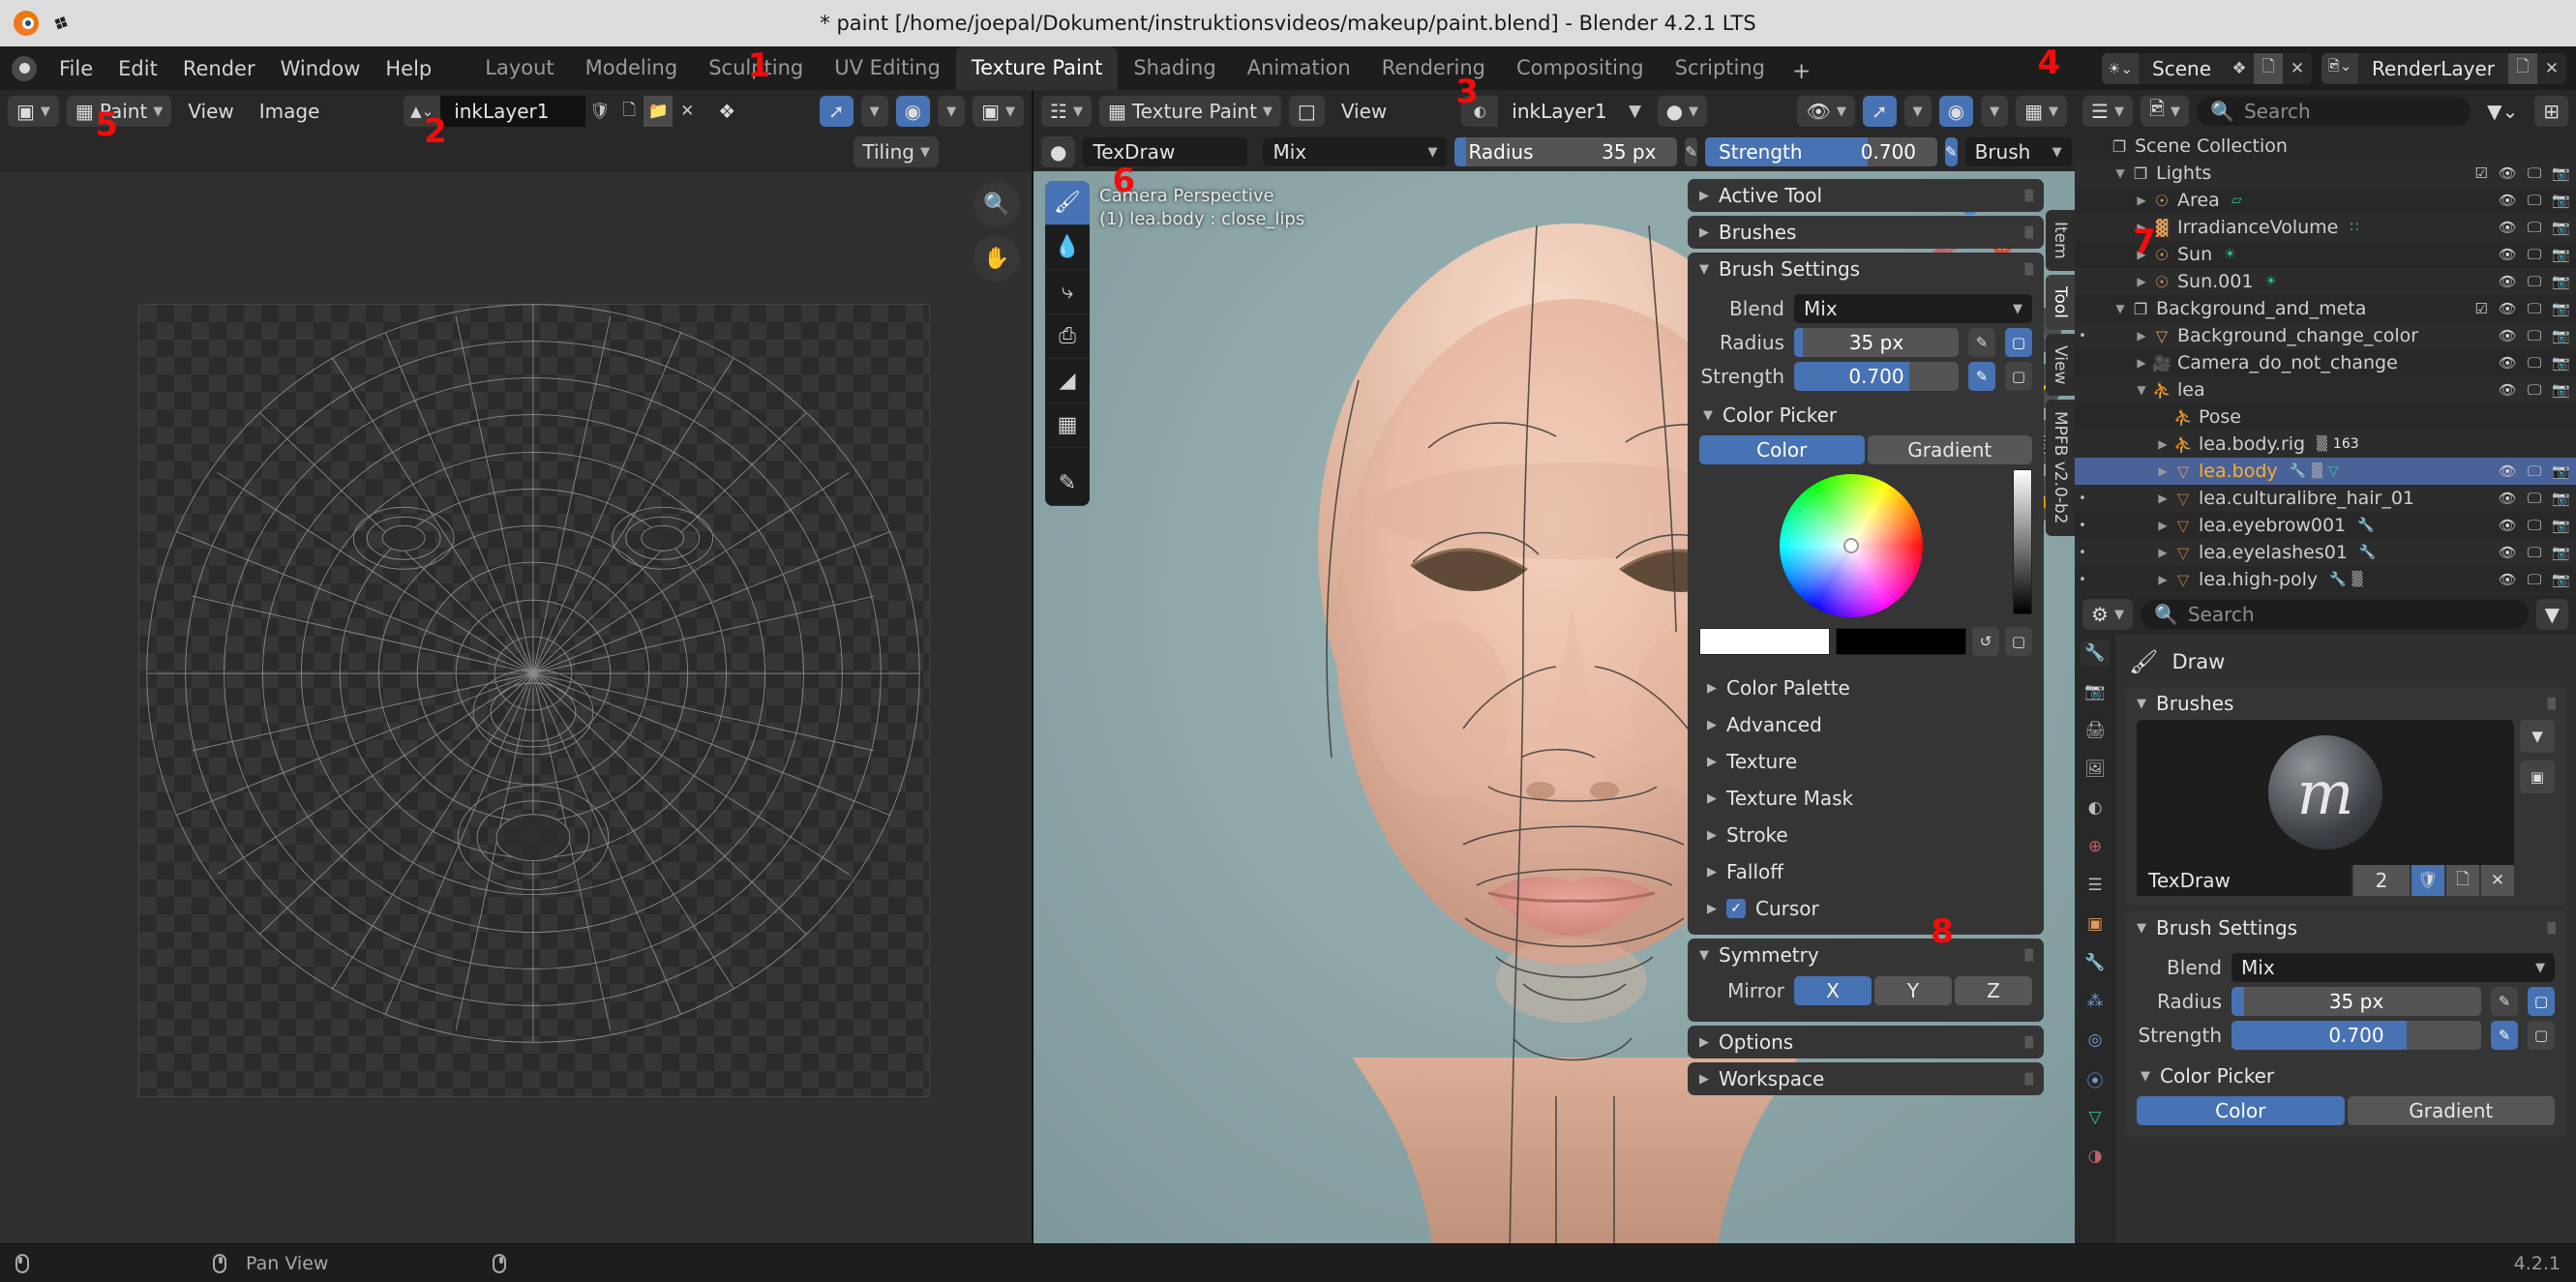  What do you see at coordinates (1866, 1078) in the screenshot?
I see `panel-workspace: ▶ Workspace ▒` at bounding box center [1866, 1078].